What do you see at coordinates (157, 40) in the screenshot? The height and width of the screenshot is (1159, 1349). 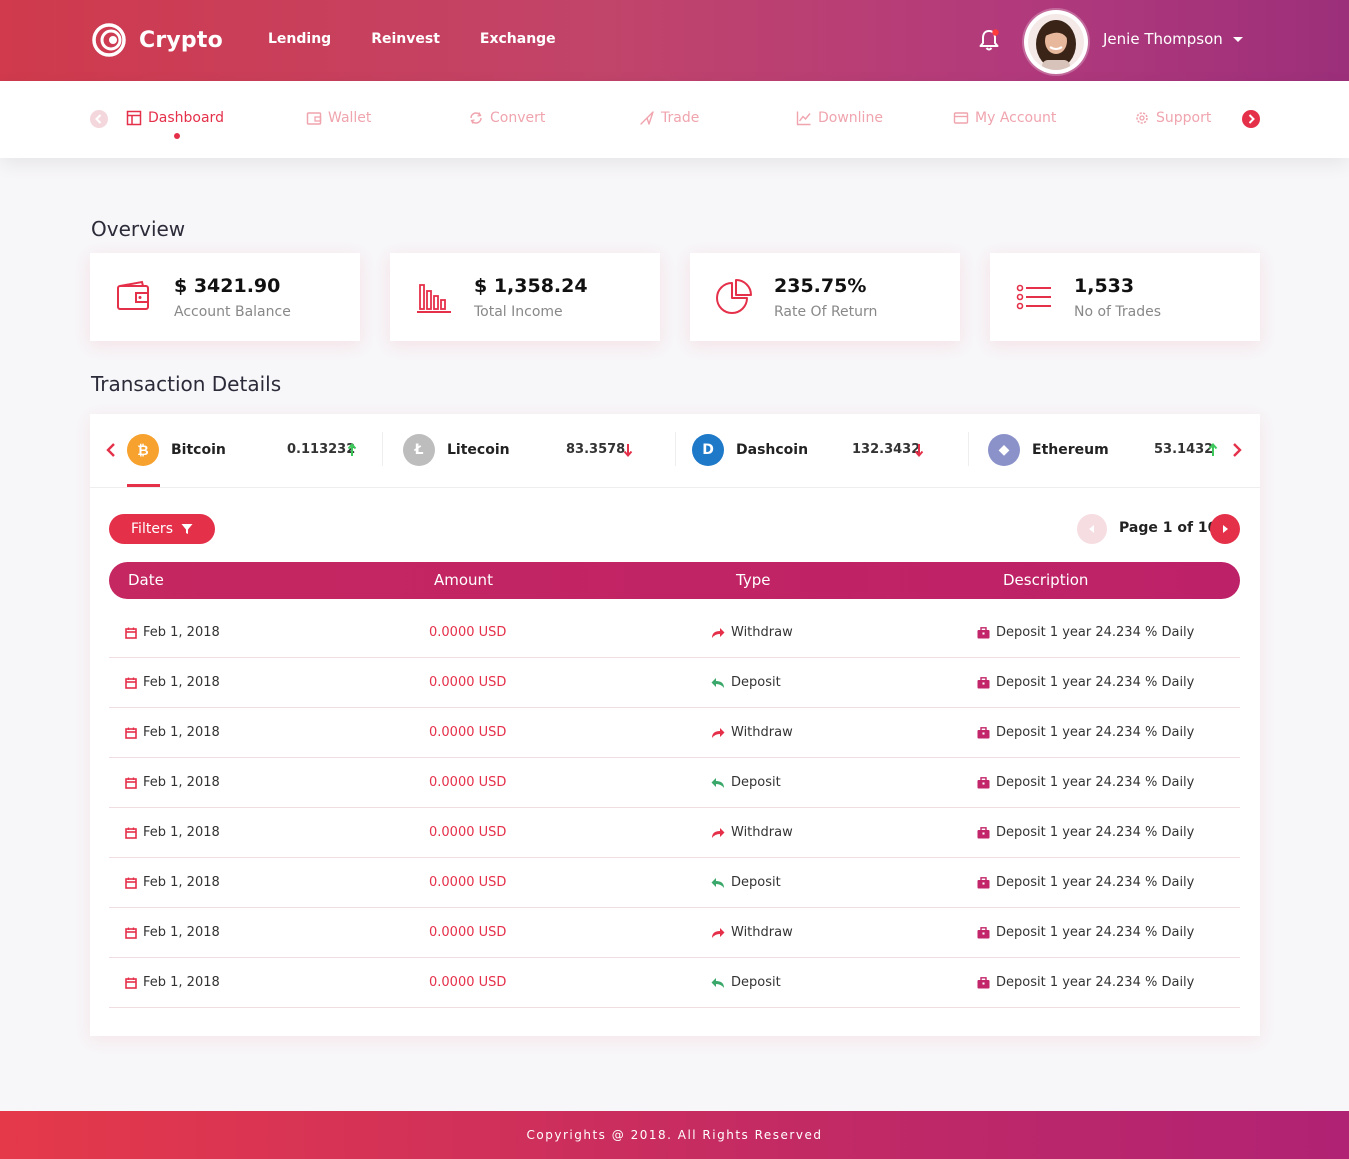 I see `brand-logo: Crypto` at bounding box center [157, 40].